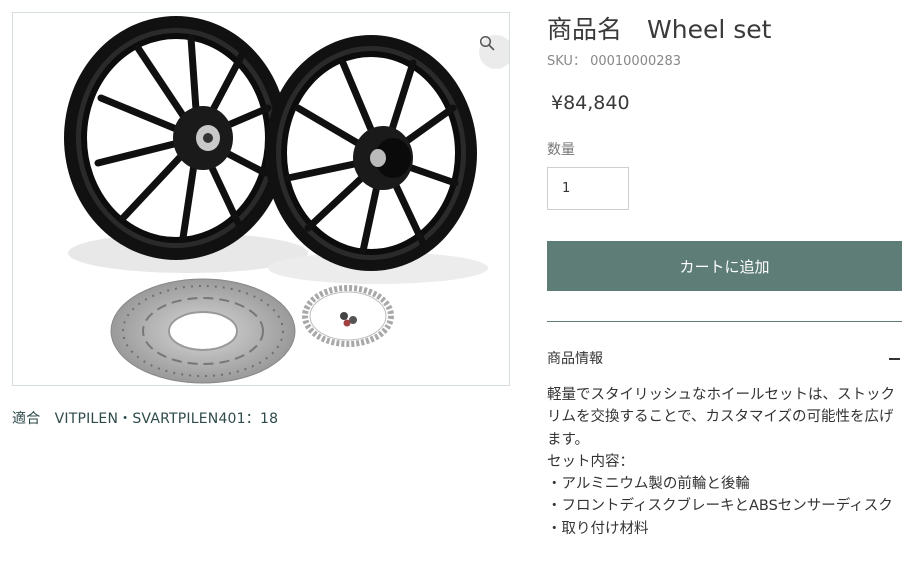 Image resolution: width=913 pixels, height=573 pixels. Describe the element at coordinates (203, 331) in the screenshot. I see `brake-disc` at that location.